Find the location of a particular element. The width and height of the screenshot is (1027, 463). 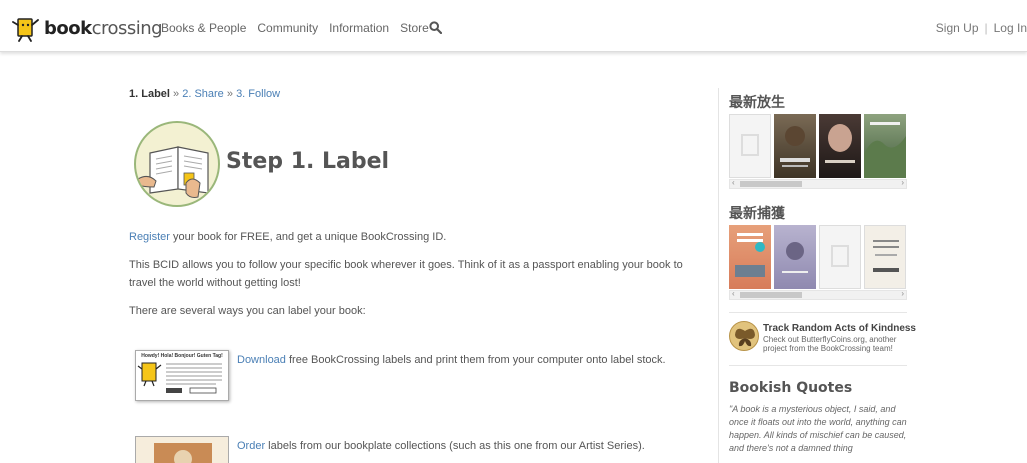

page-title: Step 1. Label is located at coordinates (308, 161).